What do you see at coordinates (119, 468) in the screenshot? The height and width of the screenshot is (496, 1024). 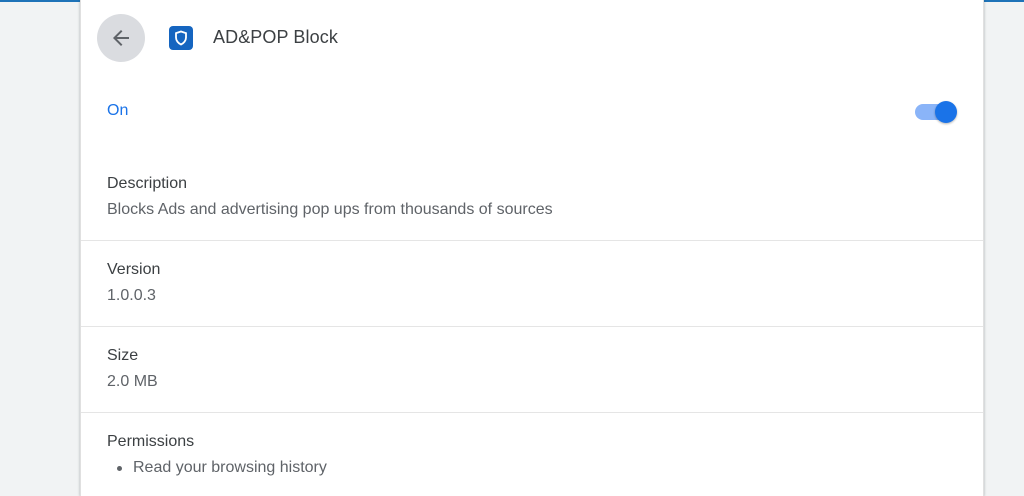 I see `bullet-icon` at bounding box center [119, 468].